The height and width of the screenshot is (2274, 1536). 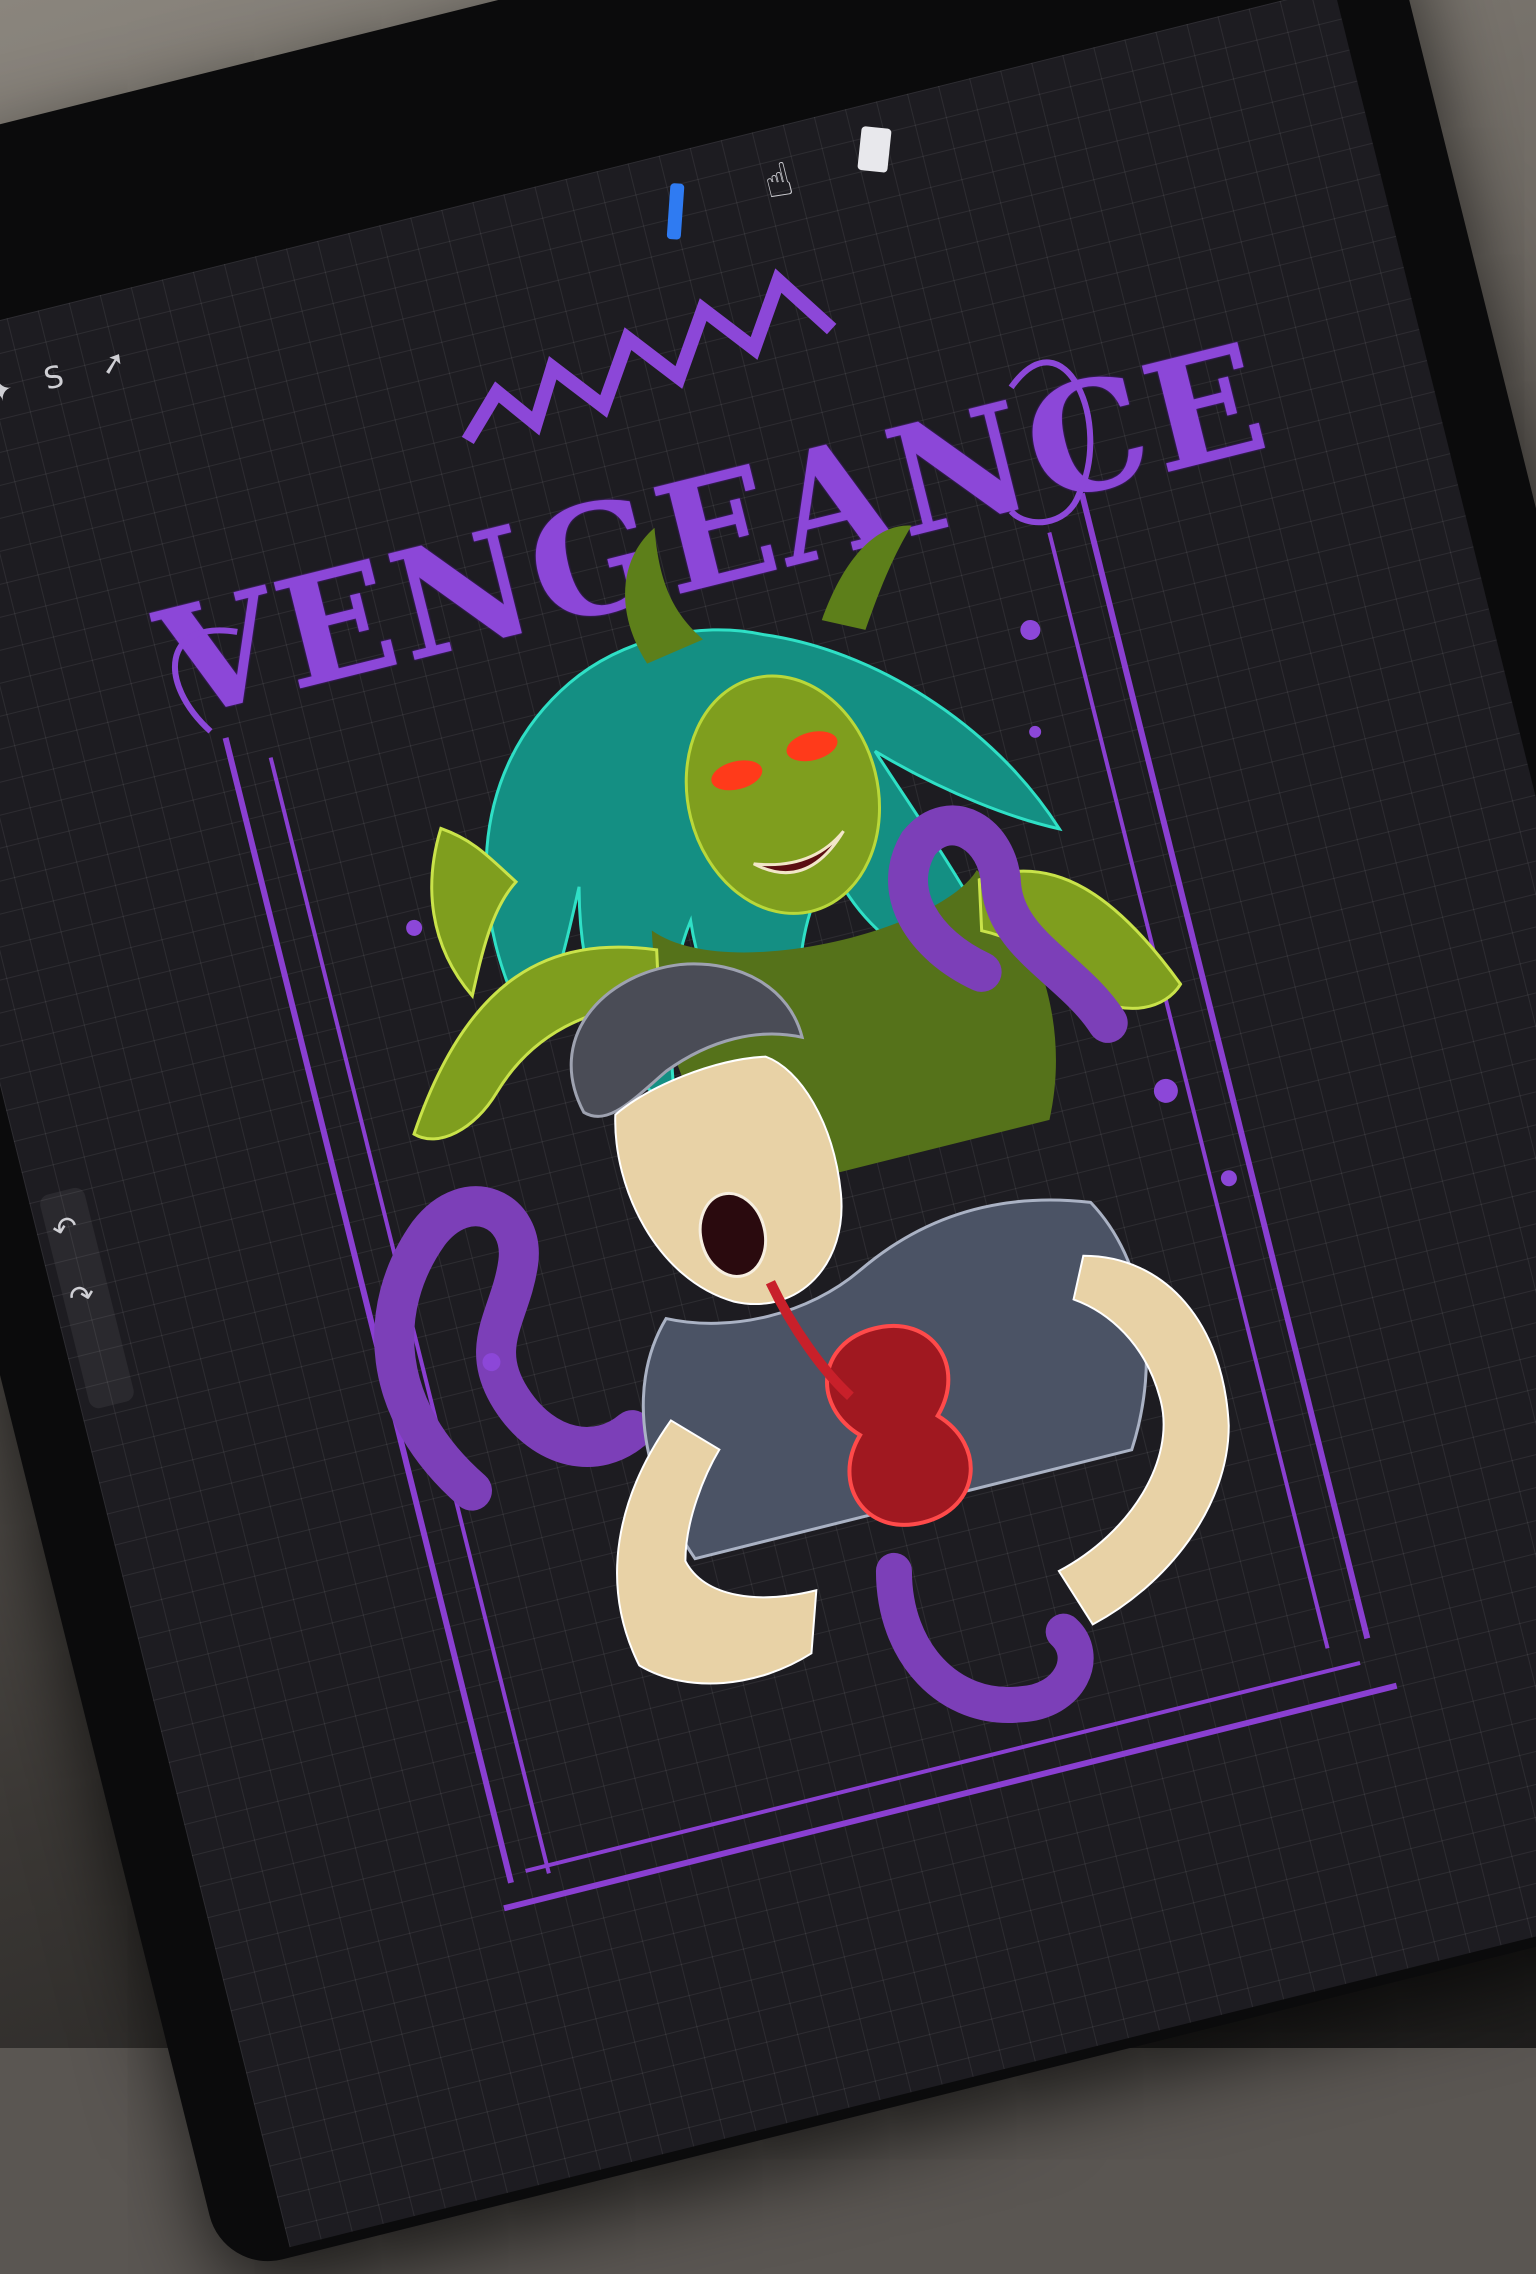 What do you see at coordinates (113, 363) in the screenshot?
I see `transform-cursor-icon: ➚` at bounding box center [113, 363].